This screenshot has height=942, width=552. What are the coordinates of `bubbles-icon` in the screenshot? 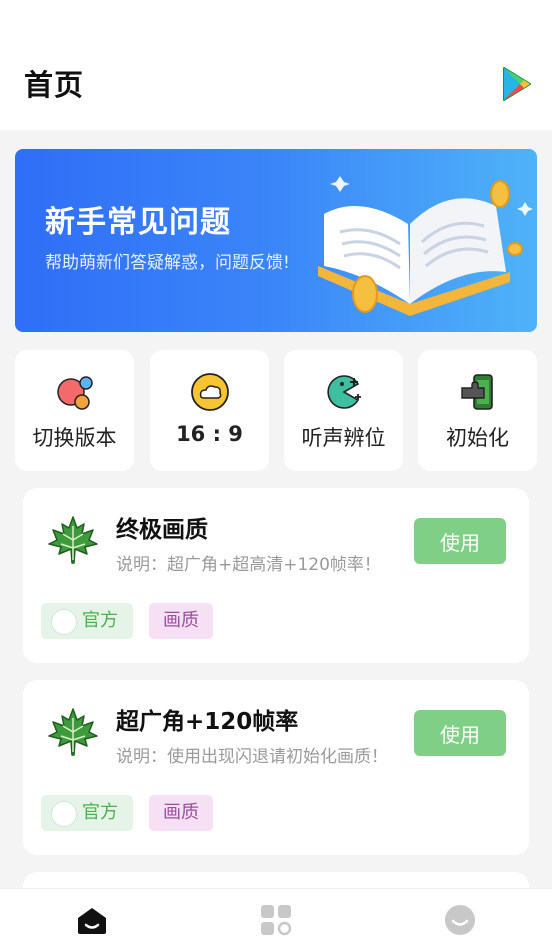 It's located at (74, 393).